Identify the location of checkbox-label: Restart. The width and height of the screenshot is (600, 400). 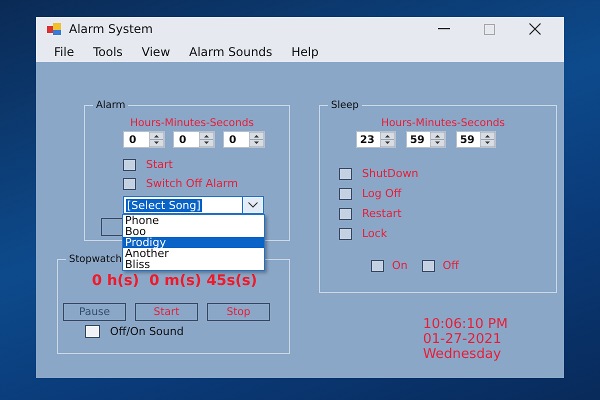
(382, 213).